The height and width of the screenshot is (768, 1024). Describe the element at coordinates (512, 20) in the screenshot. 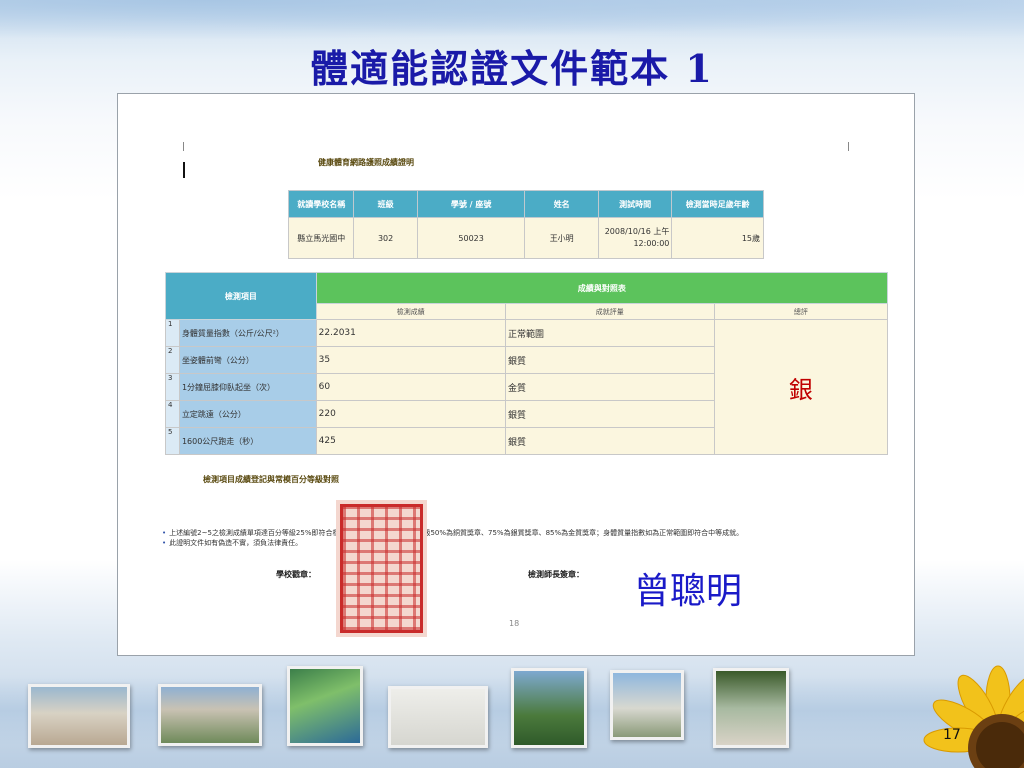

I see `sky-background` at that location.